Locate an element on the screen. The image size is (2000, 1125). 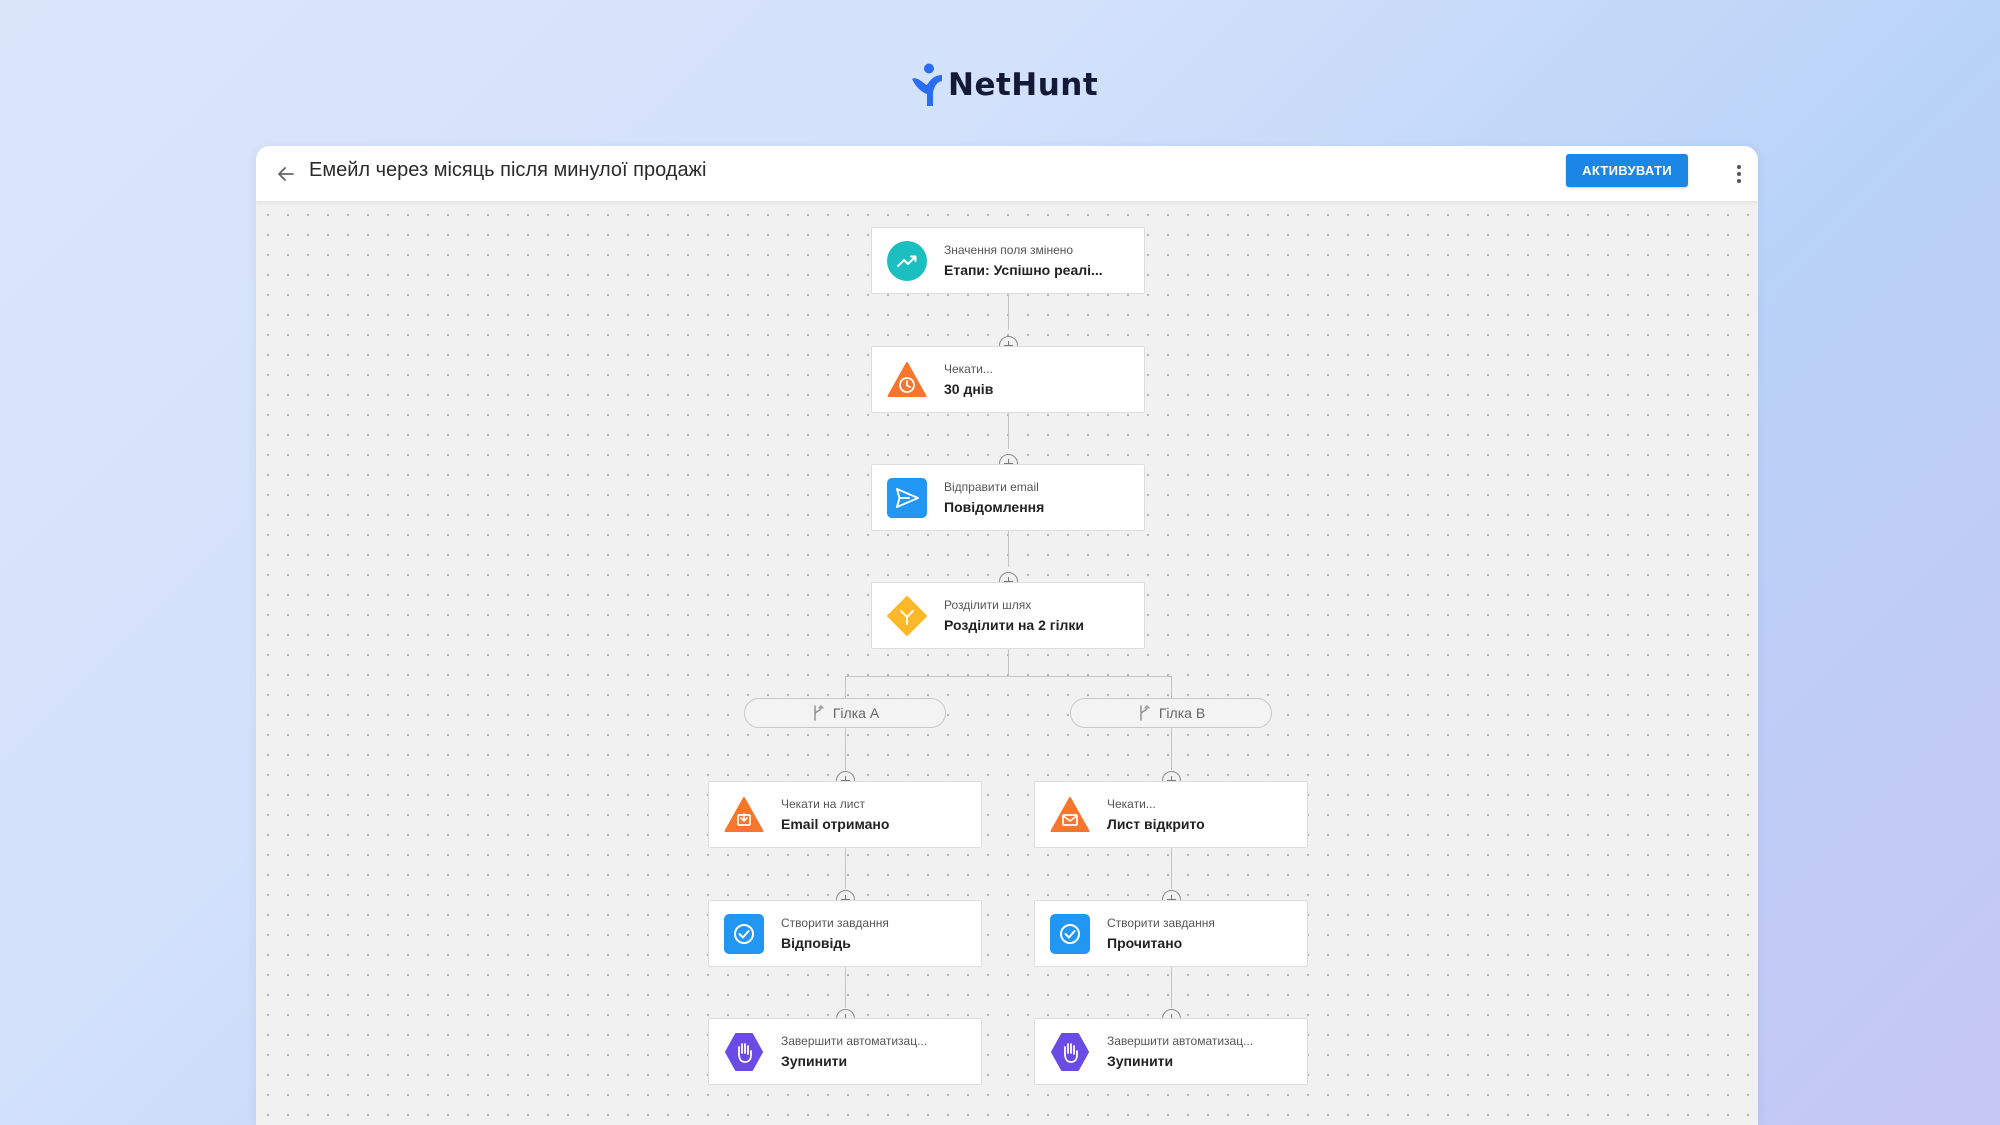
branch-label: Гілка A is located at coordinates (856, 713).